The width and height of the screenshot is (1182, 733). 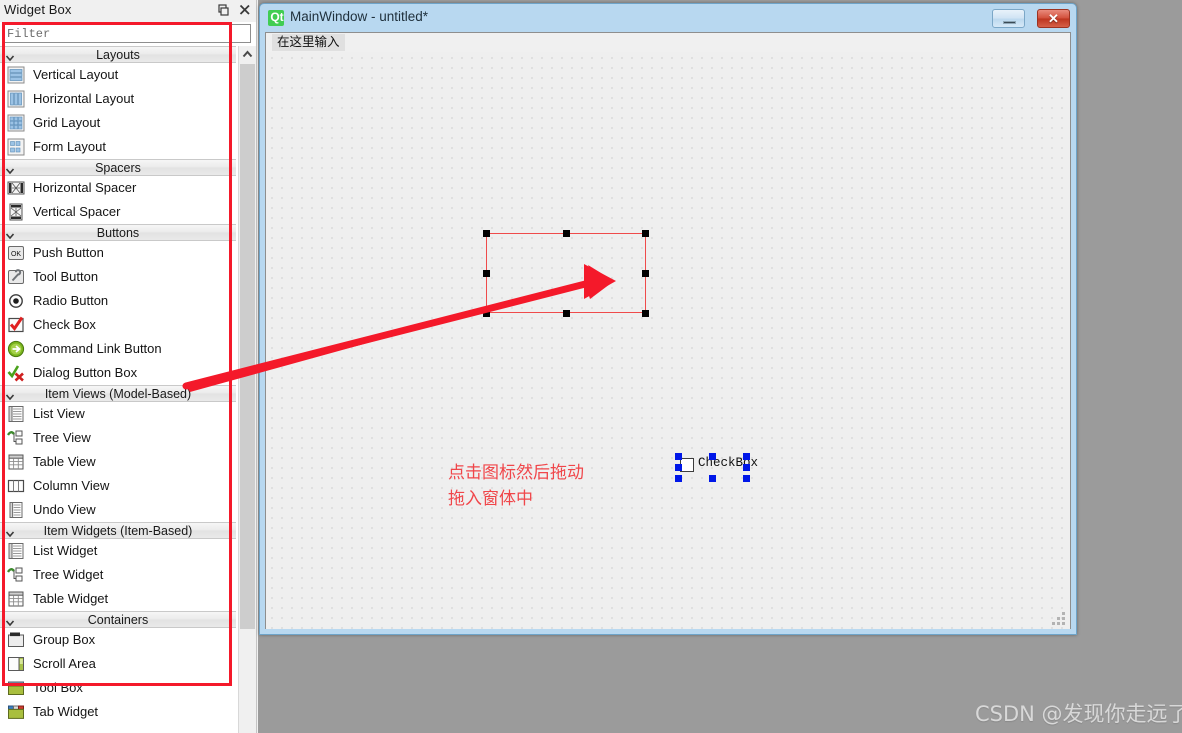 I want to click on checkbox-handle-top-left, so click(x=678, y=456).